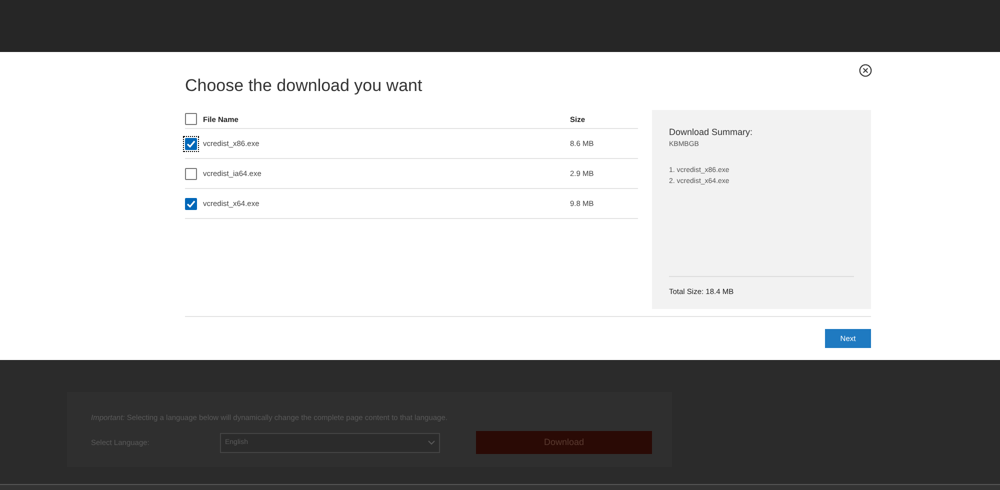 The image size is (1000, 490). What do you see at coordinates (304, 86) in the screenshot?
I see `dialog-title: Choose the download you want` at bounding box center [304, 86].